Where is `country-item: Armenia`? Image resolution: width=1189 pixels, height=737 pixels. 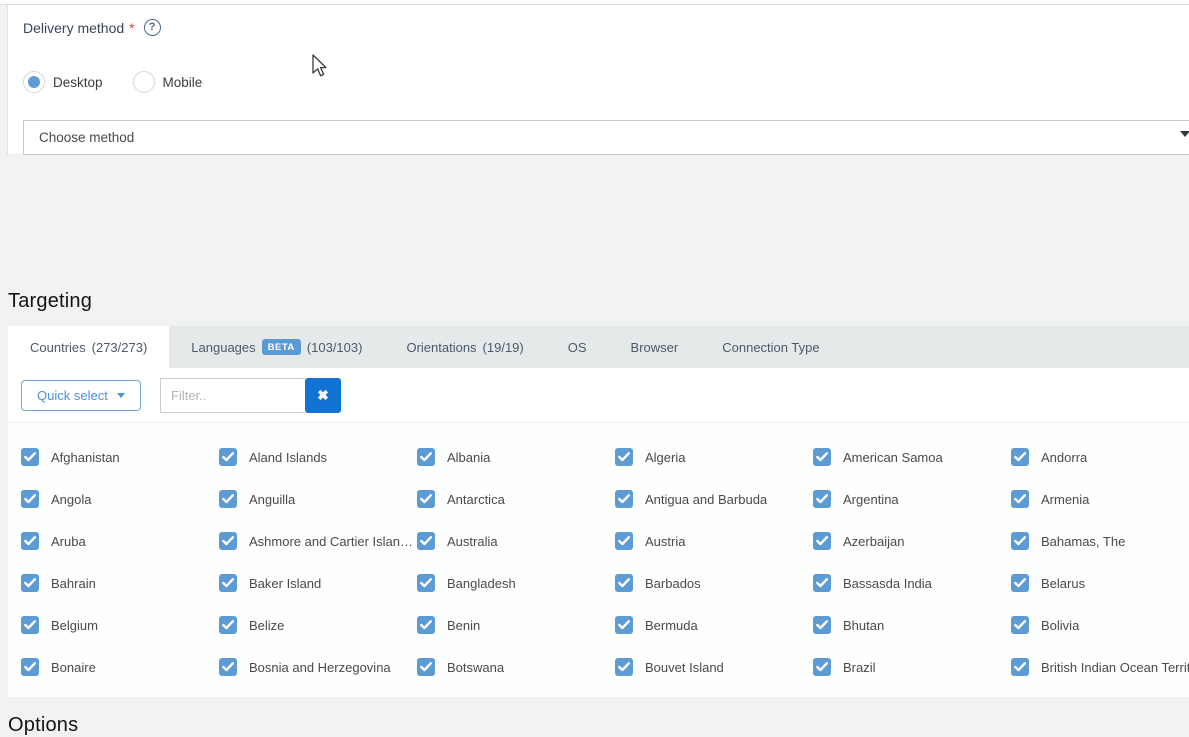
country-item: Armenia is located at coordinates (1100, 499).